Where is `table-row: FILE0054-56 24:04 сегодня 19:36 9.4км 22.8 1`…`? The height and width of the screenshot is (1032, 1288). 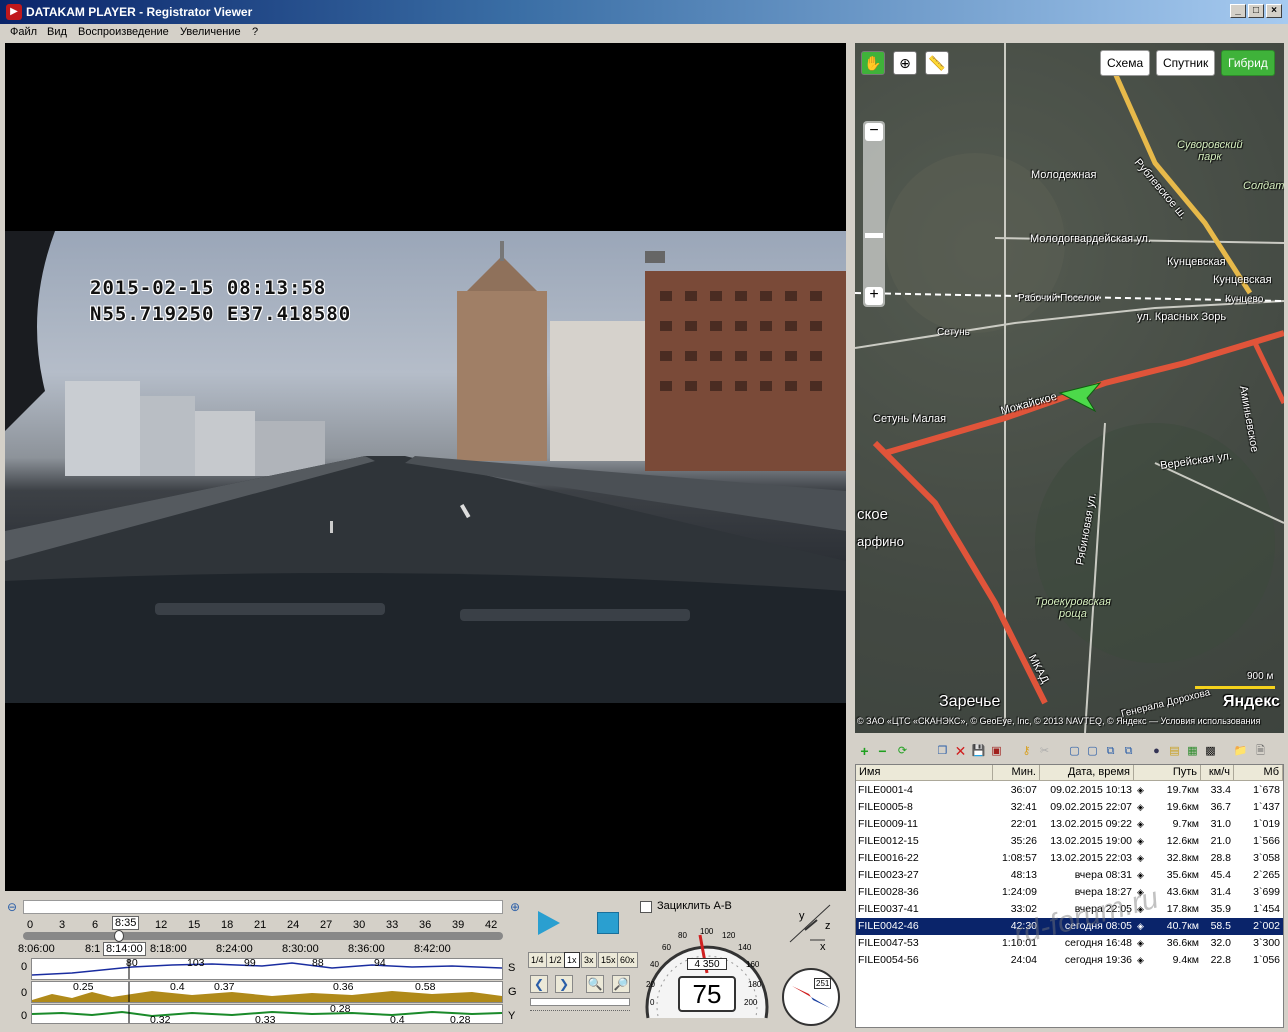
table-row: FILE0054-56 24:04 сегодня 19:36 9.4км 22.8 1`… is located at coordinates (1069, 960).